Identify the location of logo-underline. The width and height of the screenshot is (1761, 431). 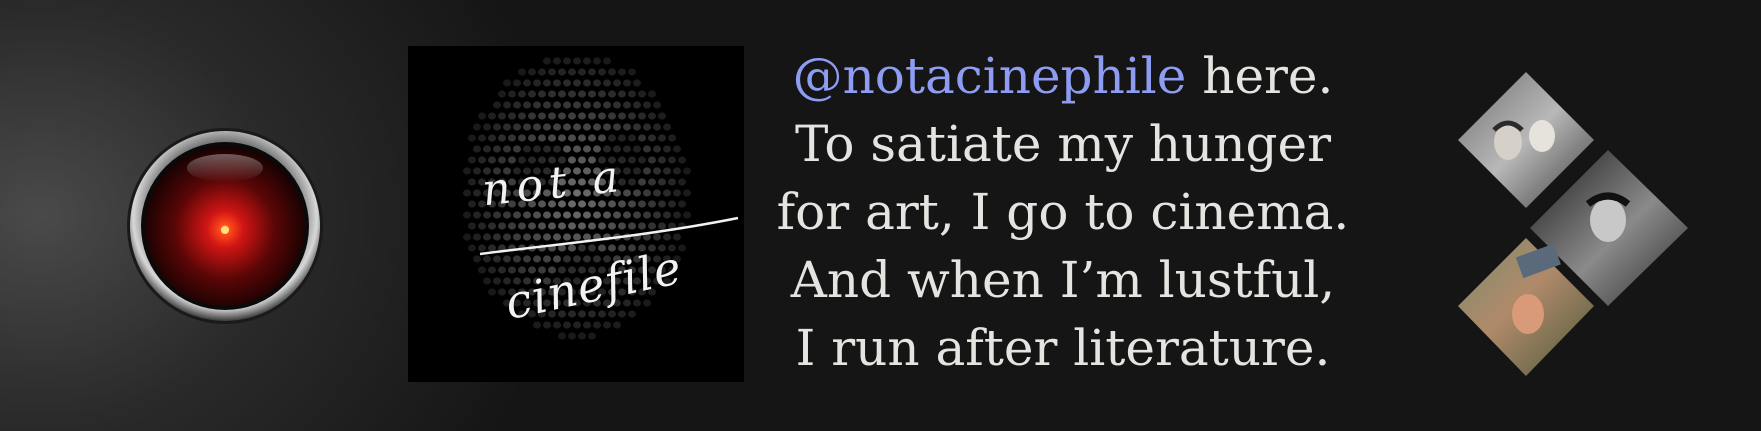
(609, 236).